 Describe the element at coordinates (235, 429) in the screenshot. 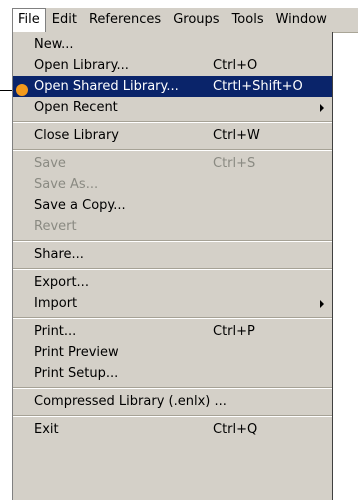

I see `menu-item-shortcut: Ctrl+Q` at that location.